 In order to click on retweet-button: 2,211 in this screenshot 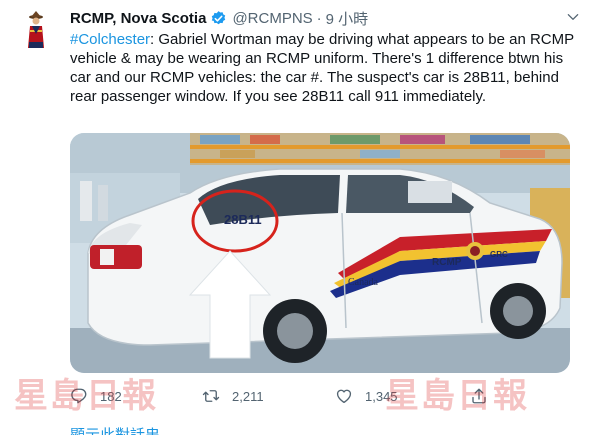, I will do `click(233, 396)`.